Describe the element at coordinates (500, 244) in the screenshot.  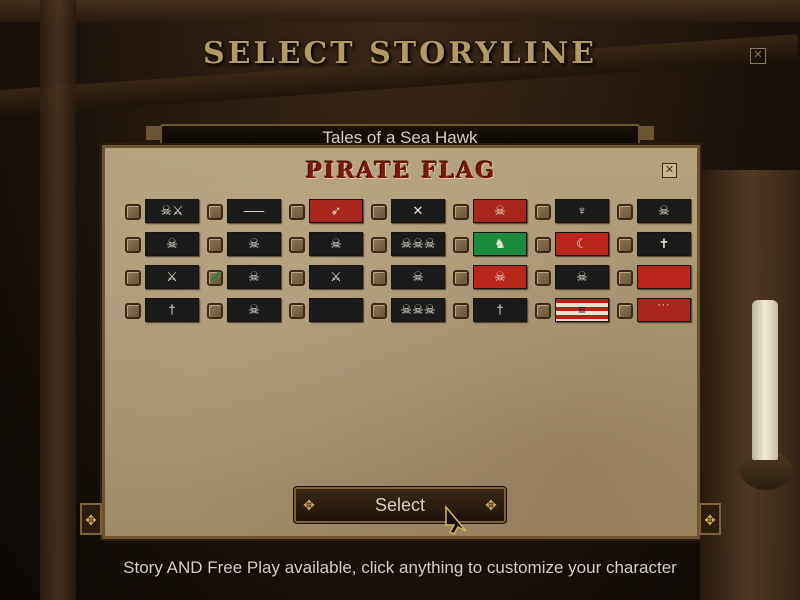
I see `flag-icon: ♞` at that location.